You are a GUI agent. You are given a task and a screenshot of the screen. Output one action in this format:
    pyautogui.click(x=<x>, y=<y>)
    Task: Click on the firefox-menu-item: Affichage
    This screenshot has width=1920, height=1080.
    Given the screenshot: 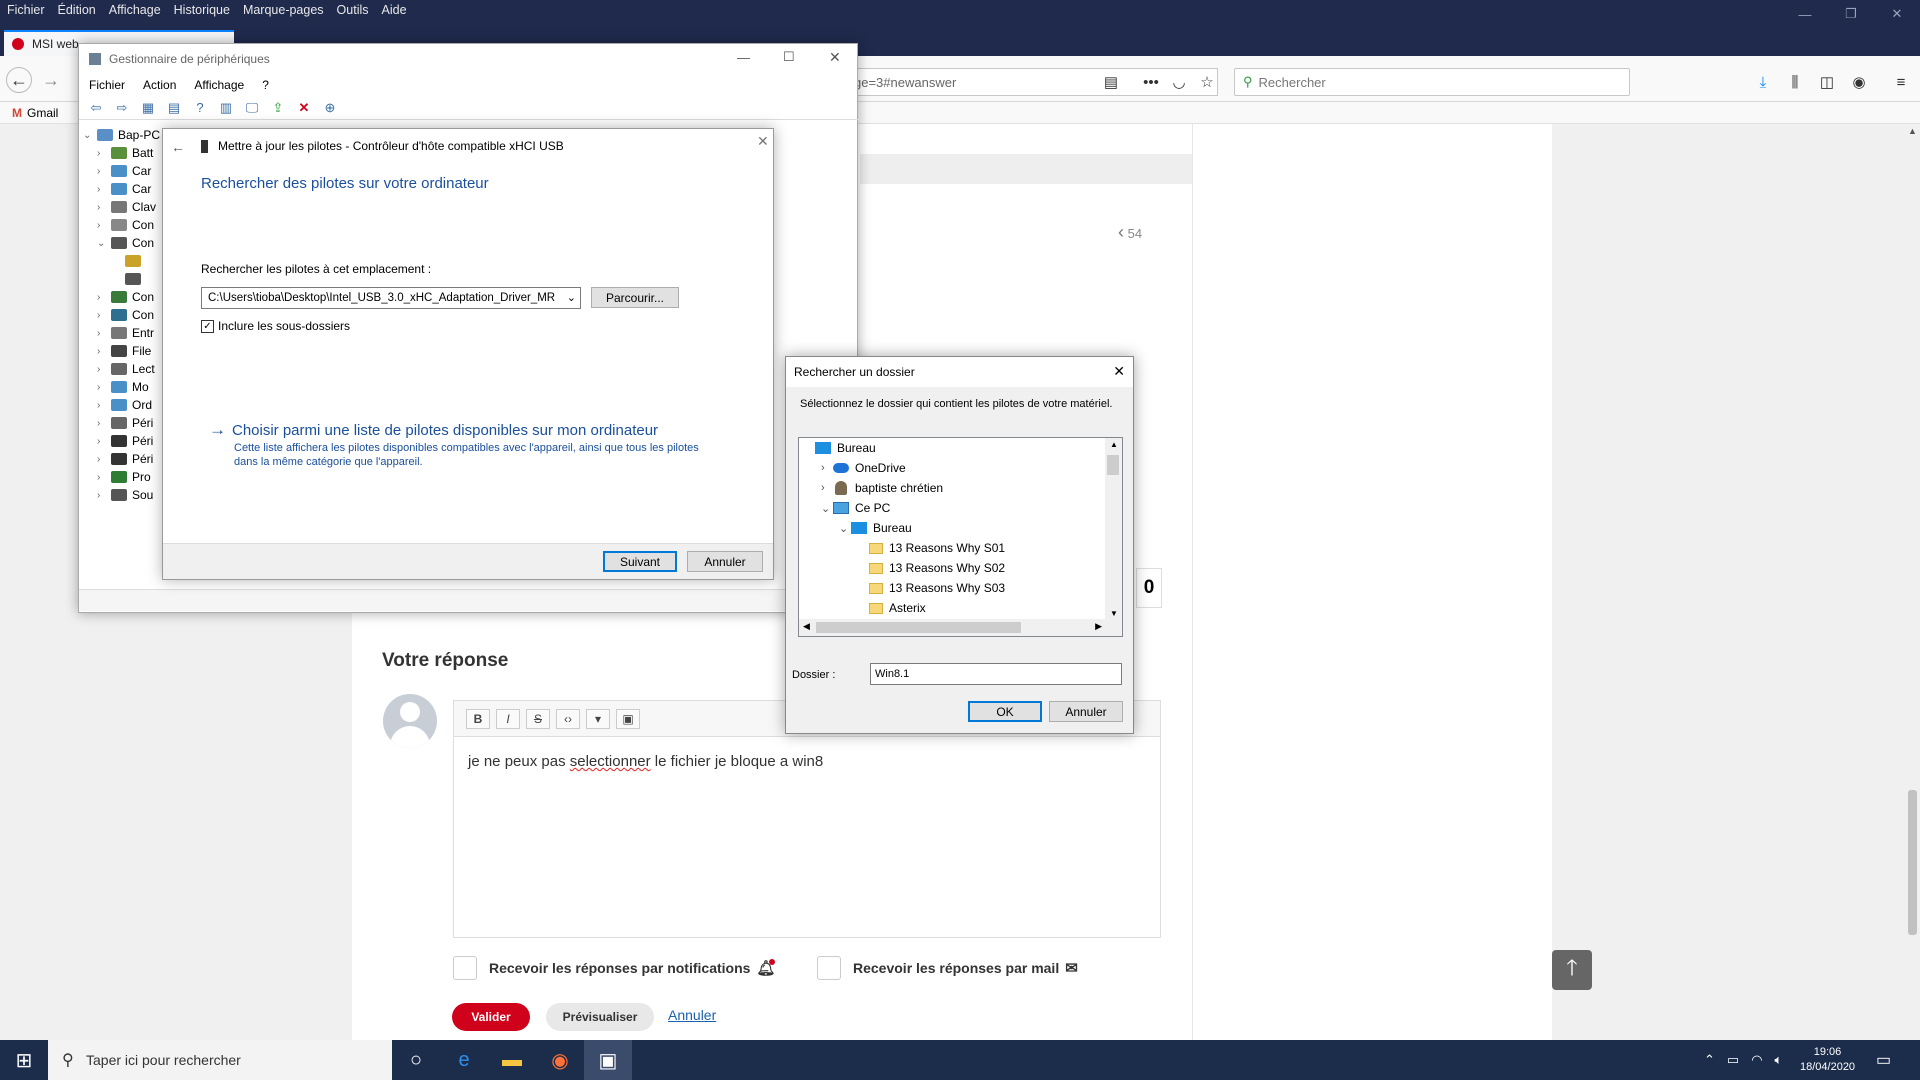 What is the action you would take?
    pyautogui.click(x=135, y=10)
    